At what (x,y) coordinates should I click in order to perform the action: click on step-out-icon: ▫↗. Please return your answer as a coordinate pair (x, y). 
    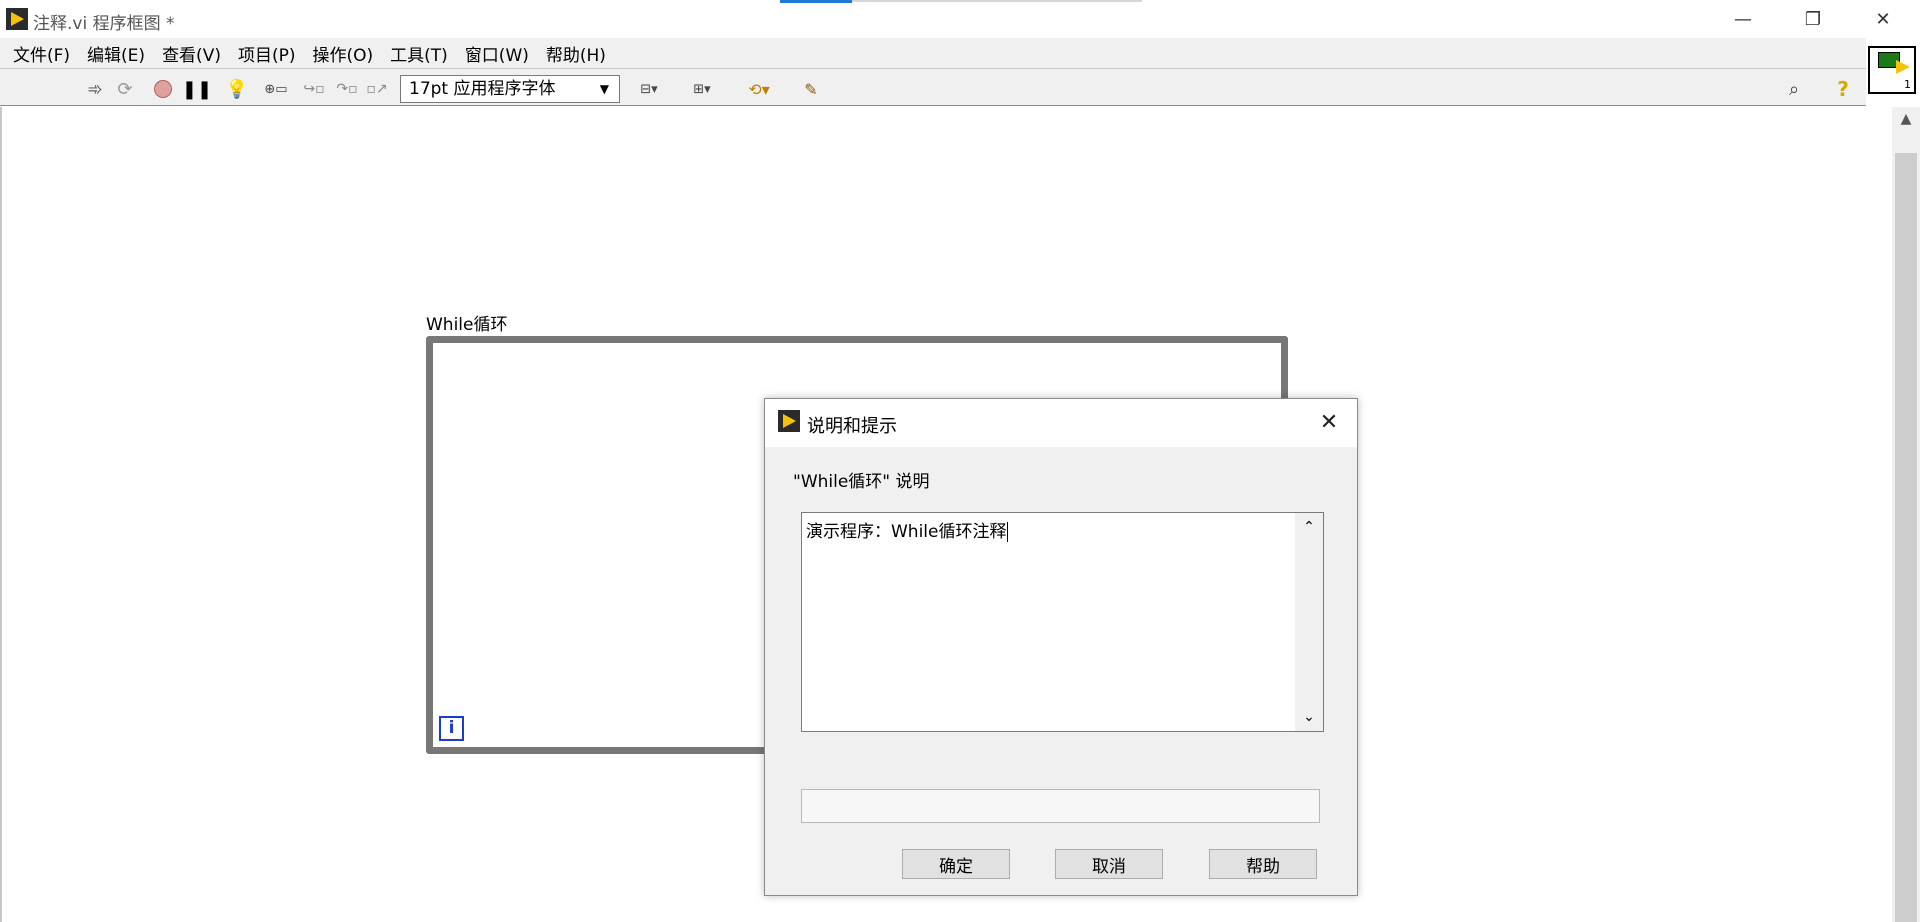
    Looking at the image, I should click on (377, 89).